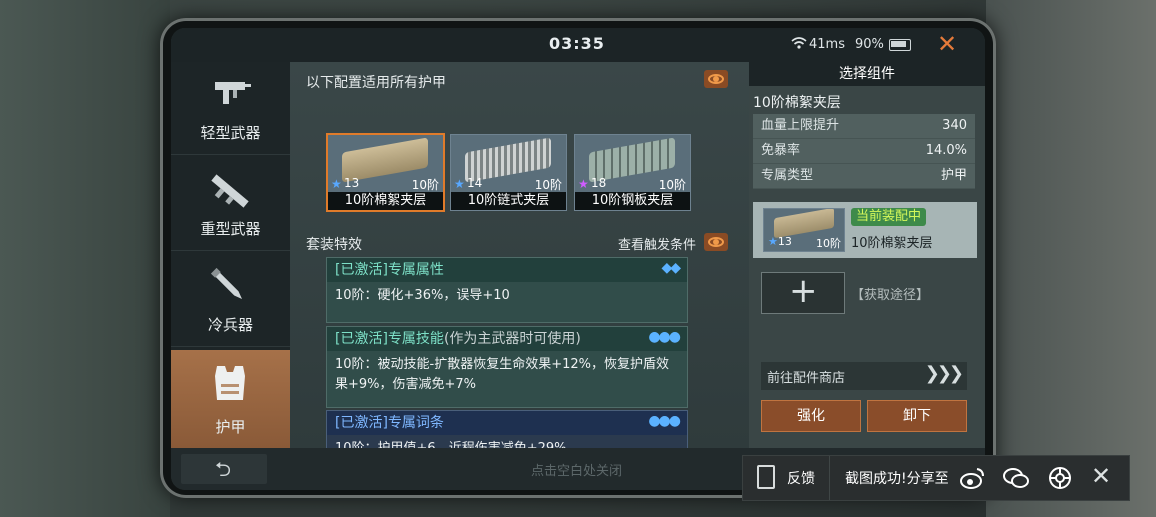 The height and width of the screenshot is (517, 1156). Describe the element at coordinates (599, 183) in the screenshot. I see `card-rank: 18` at that location.